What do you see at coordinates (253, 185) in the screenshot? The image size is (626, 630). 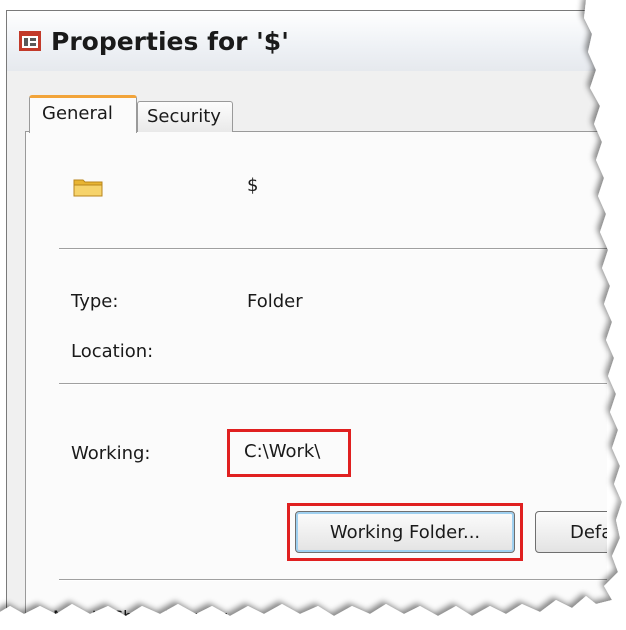 I see `item-name: $` at bounding box center [253, 185].